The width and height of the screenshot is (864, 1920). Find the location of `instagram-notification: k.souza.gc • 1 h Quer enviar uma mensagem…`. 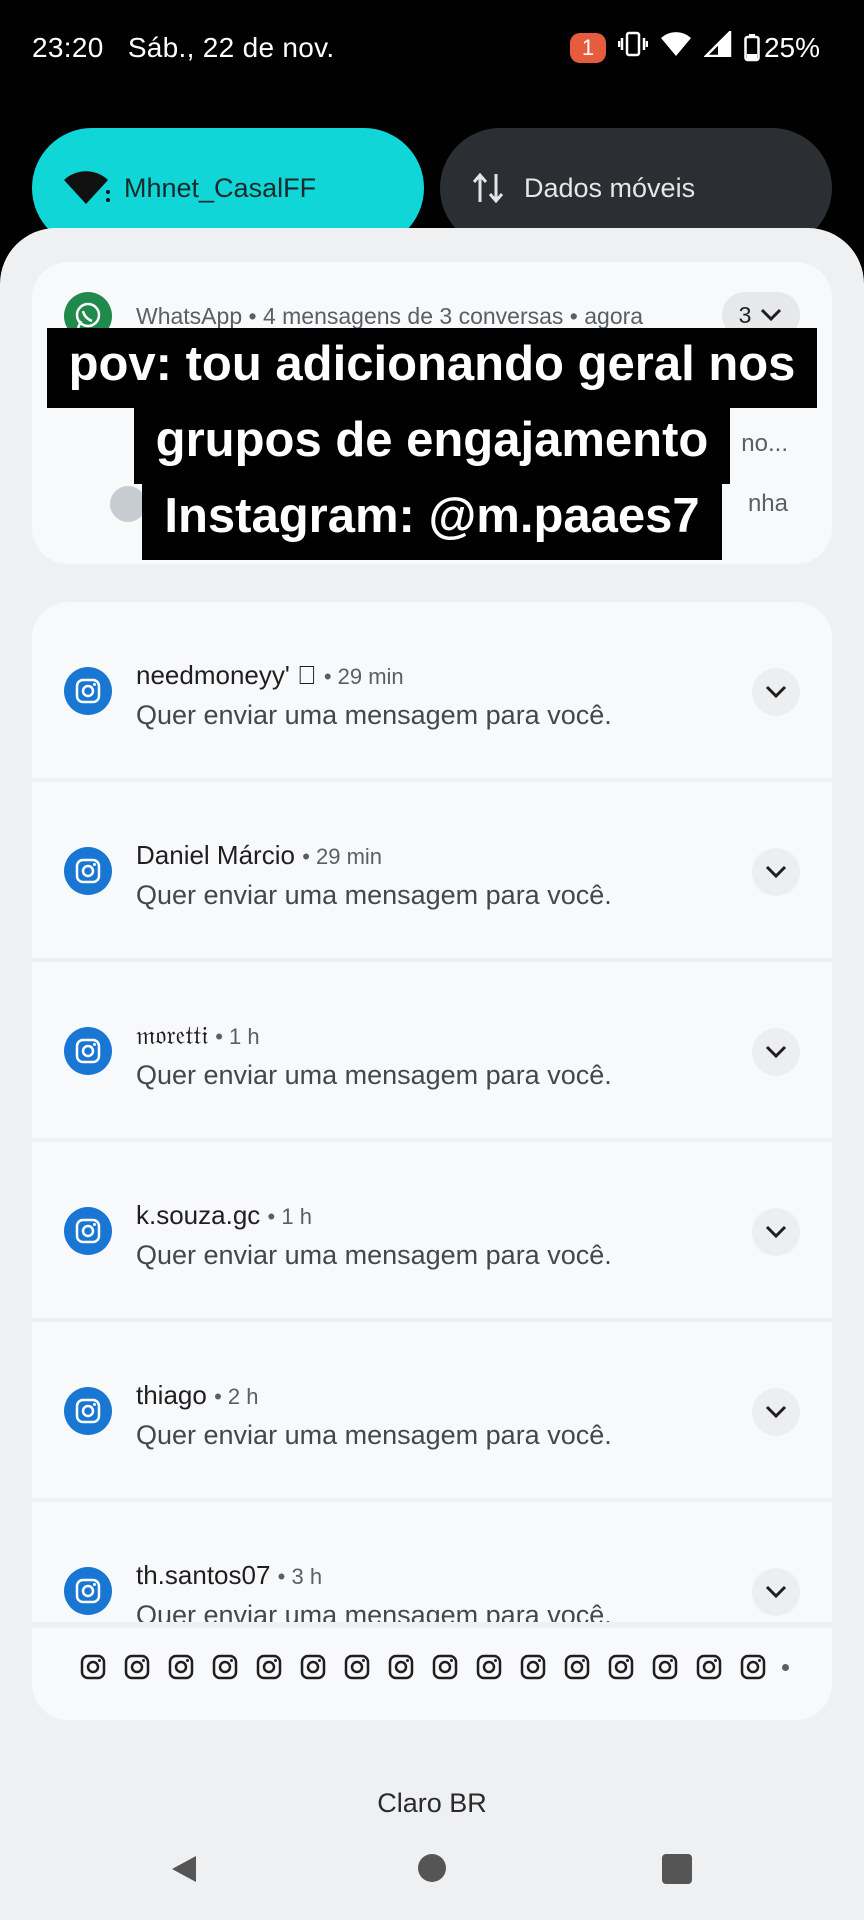

instagram-notification: k.souza.gc • 1 h Quer enviar uma mensagem… is located at coordinates (432, 1230).